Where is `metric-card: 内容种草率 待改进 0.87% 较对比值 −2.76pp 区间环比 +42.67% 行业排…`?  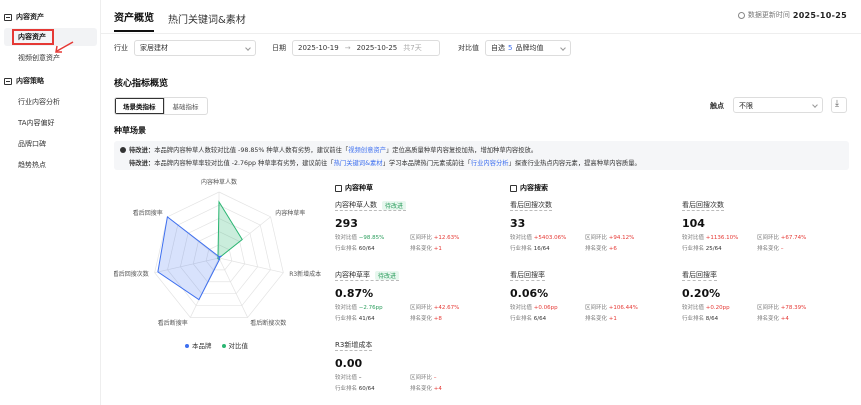 metric-card: 内容种草率 待改进 0.87% 较对比值 −2.76pp 区间环比 +42.67% 行业排… is located at coordinates (415, 296).